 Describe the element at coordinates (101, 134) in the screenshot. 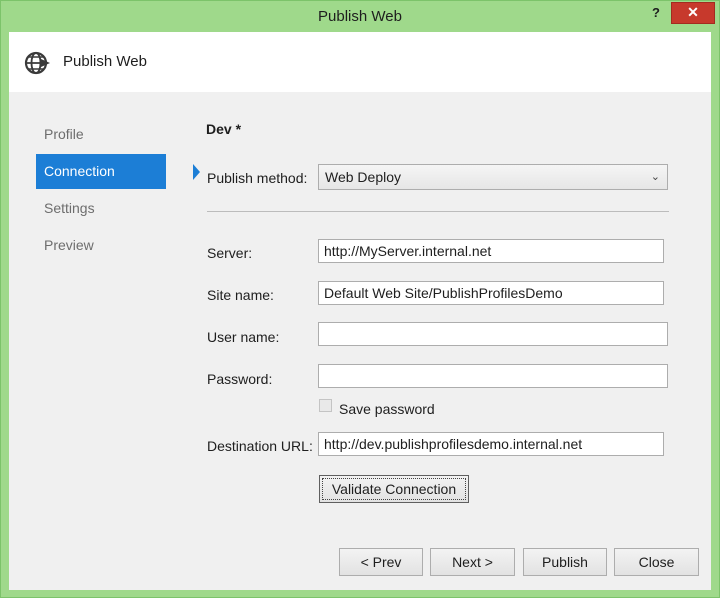

I see `nav-item-profile: Profile` at that location.